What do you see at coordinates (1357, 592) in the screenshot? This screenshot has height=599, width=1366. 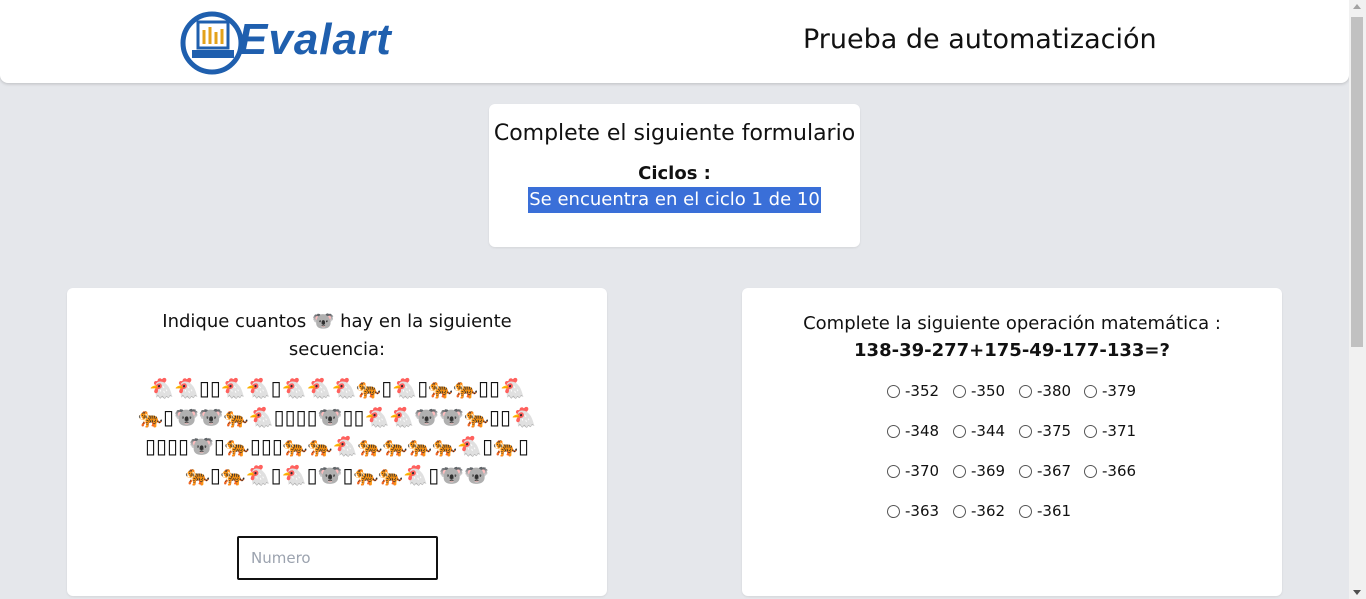 I see `scroll-down-icon` at bounding box center [1357, 592].